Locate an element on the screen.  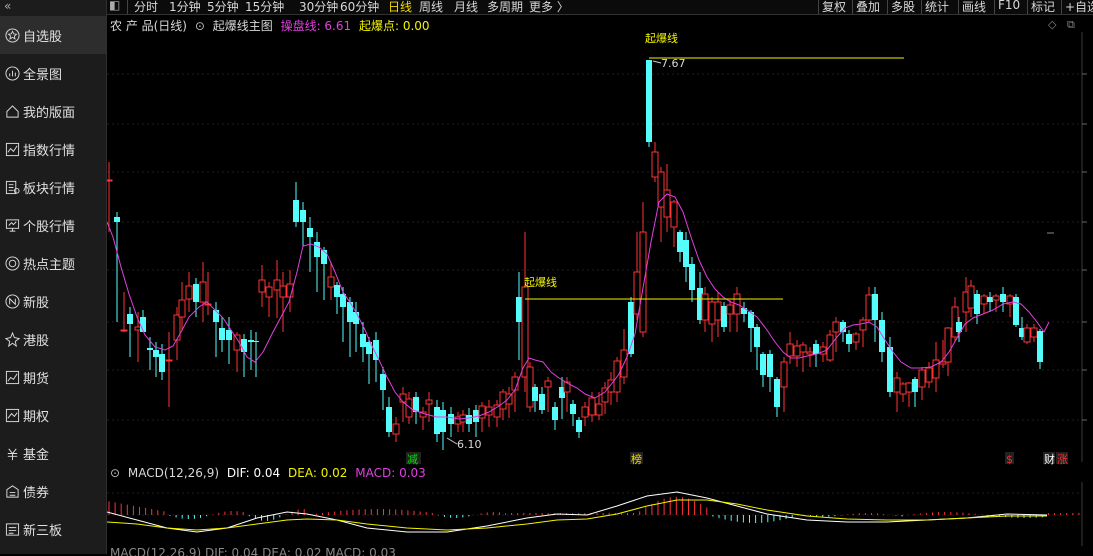
sidebar-item-12: 债券 is located at coordinates (53, 491).